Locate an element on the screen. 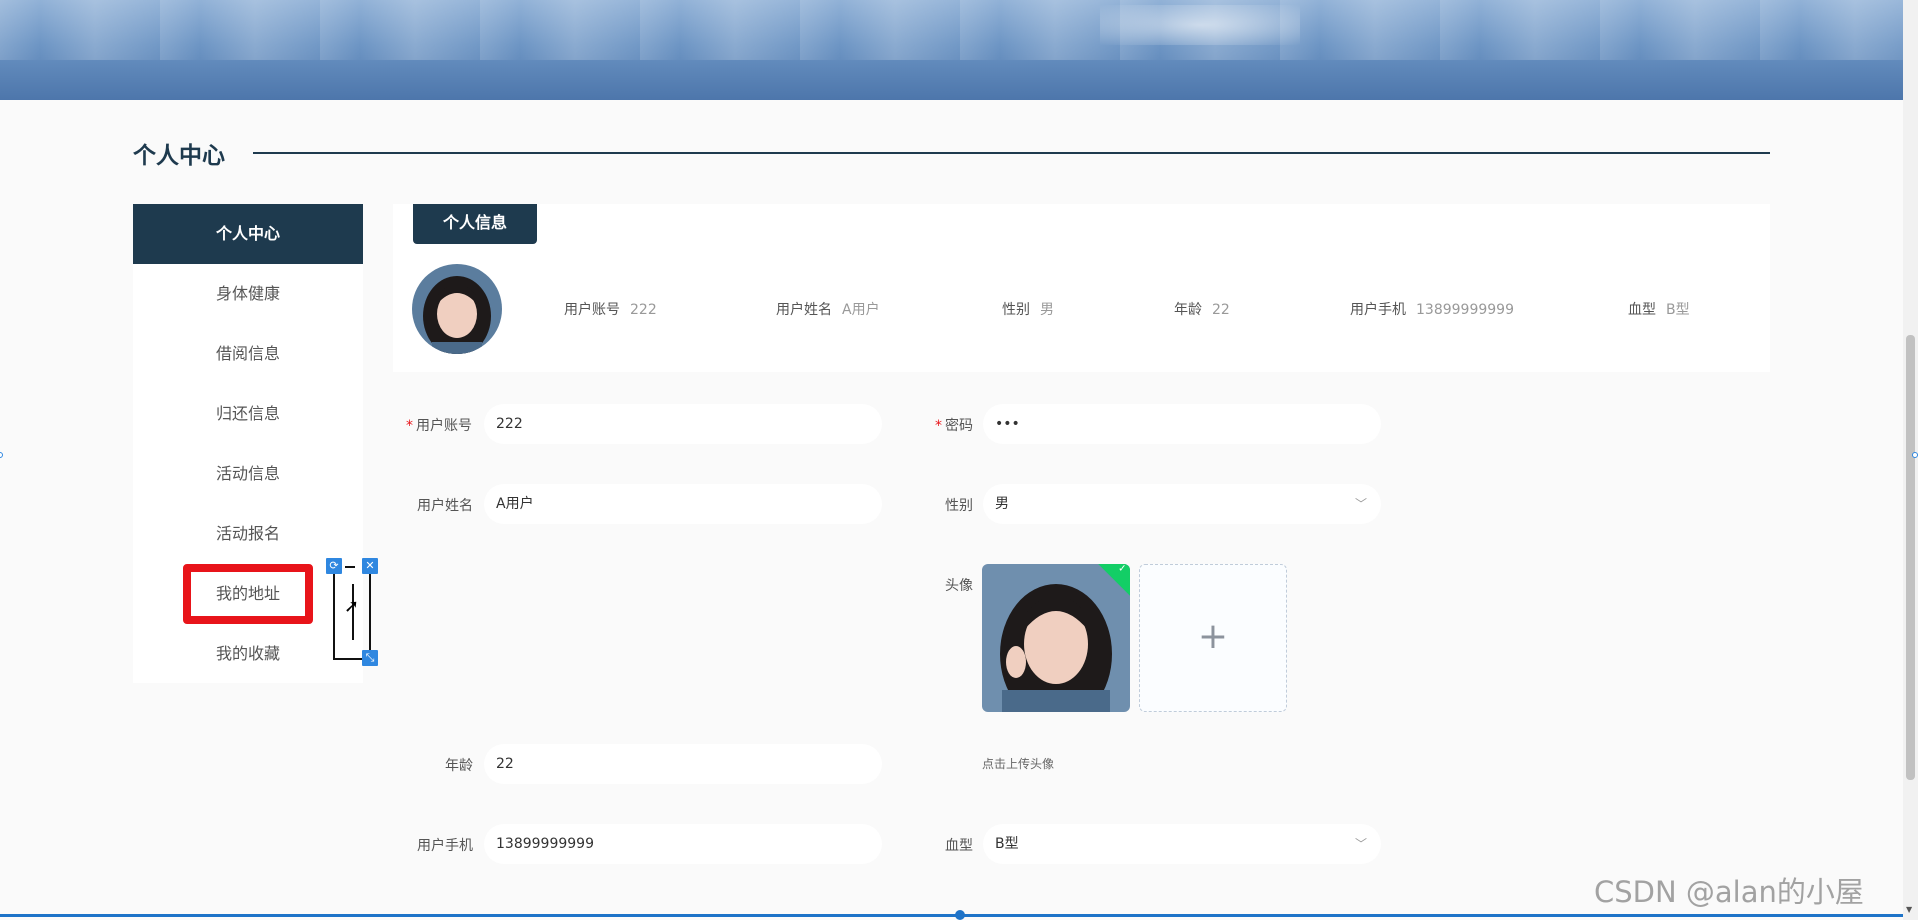 The height and width of the screenshot is (920, 1918). blood-label: 血型 is located at coordinates (959, 846).